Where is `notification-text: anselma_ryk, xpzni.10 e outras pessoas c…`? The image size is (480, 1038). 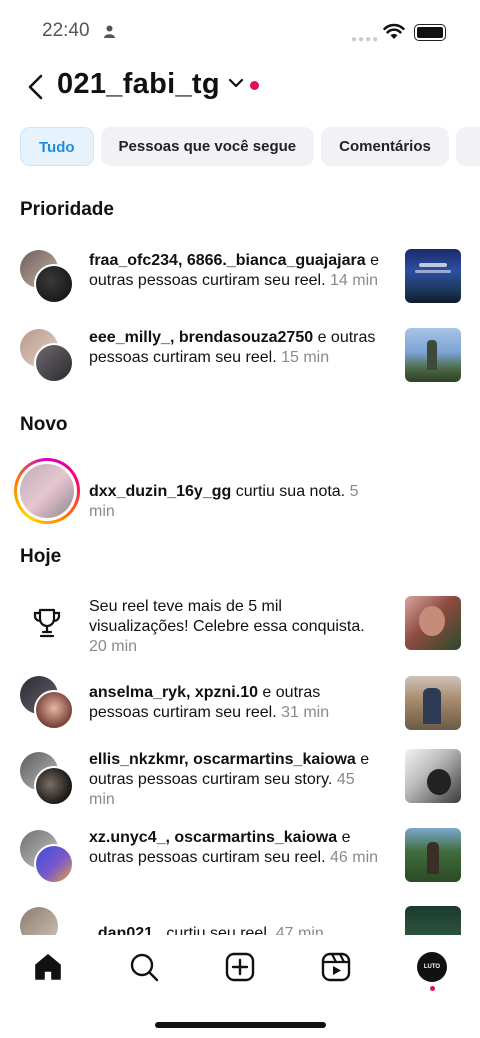
notification-text: anselma_ryk, xpzni.10 e outras pessoas c… is located at coordinates (209, 702).